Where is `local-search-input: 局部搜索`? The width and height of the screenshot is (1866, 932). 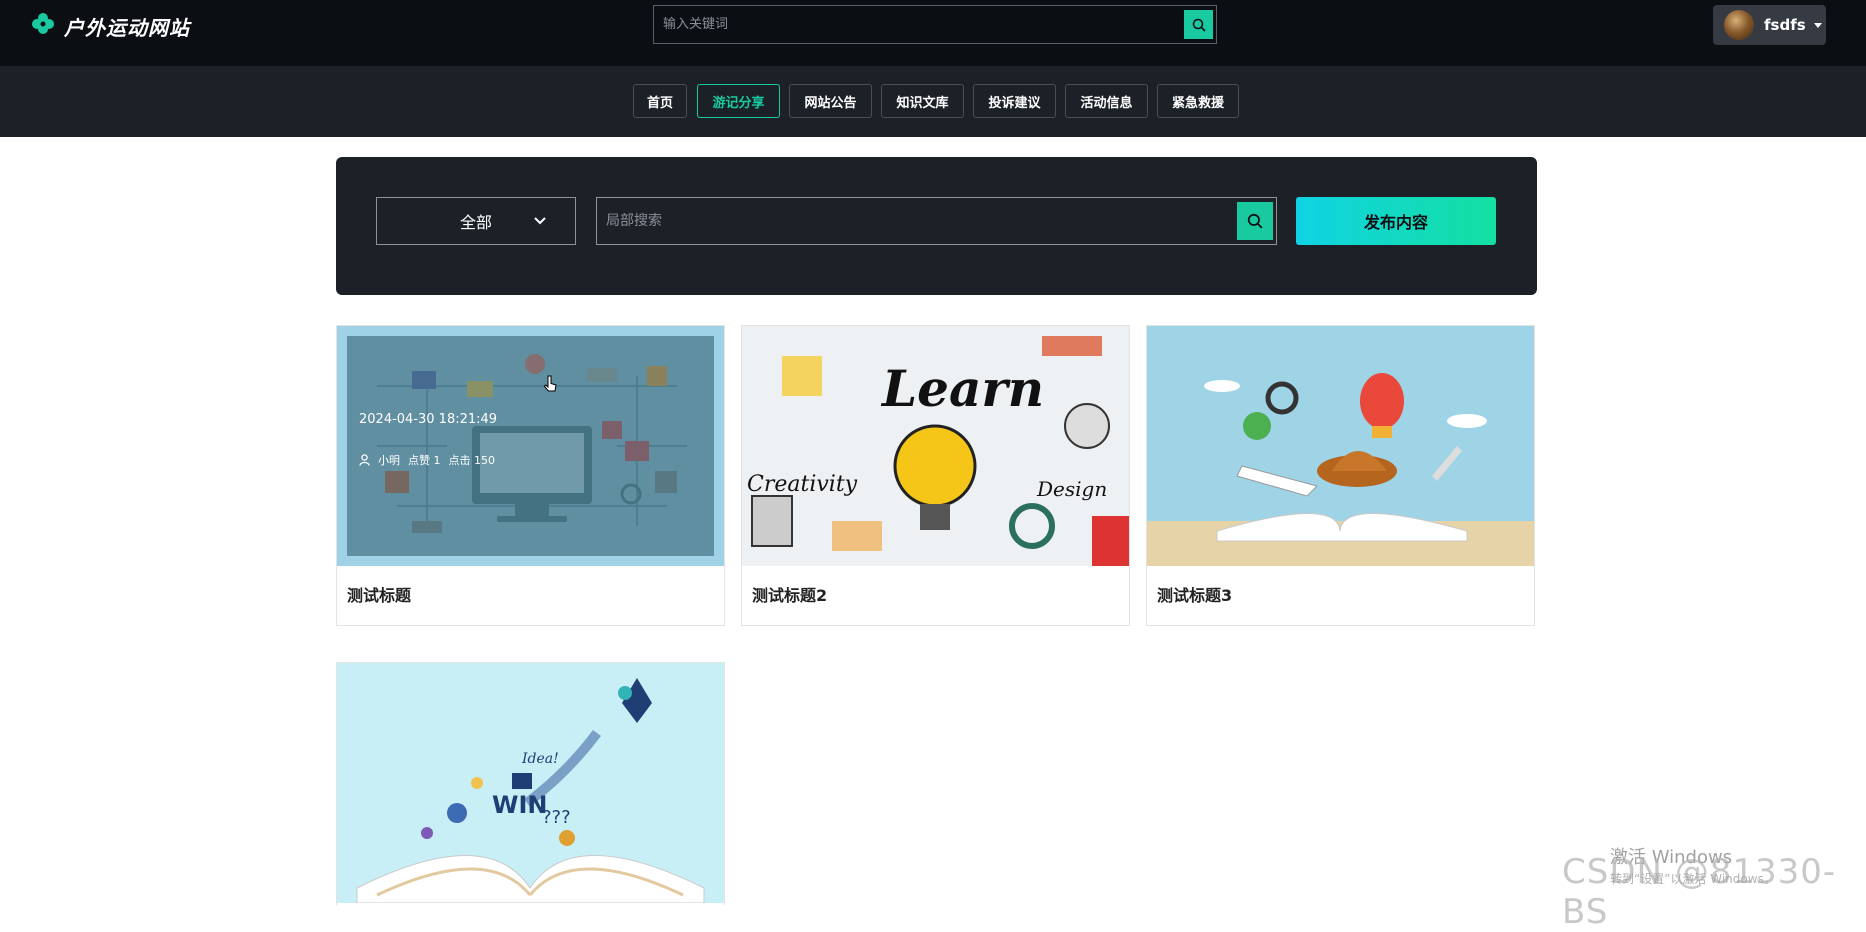 local-search-input: 局部搜索 is located at coordinates (634, 221).